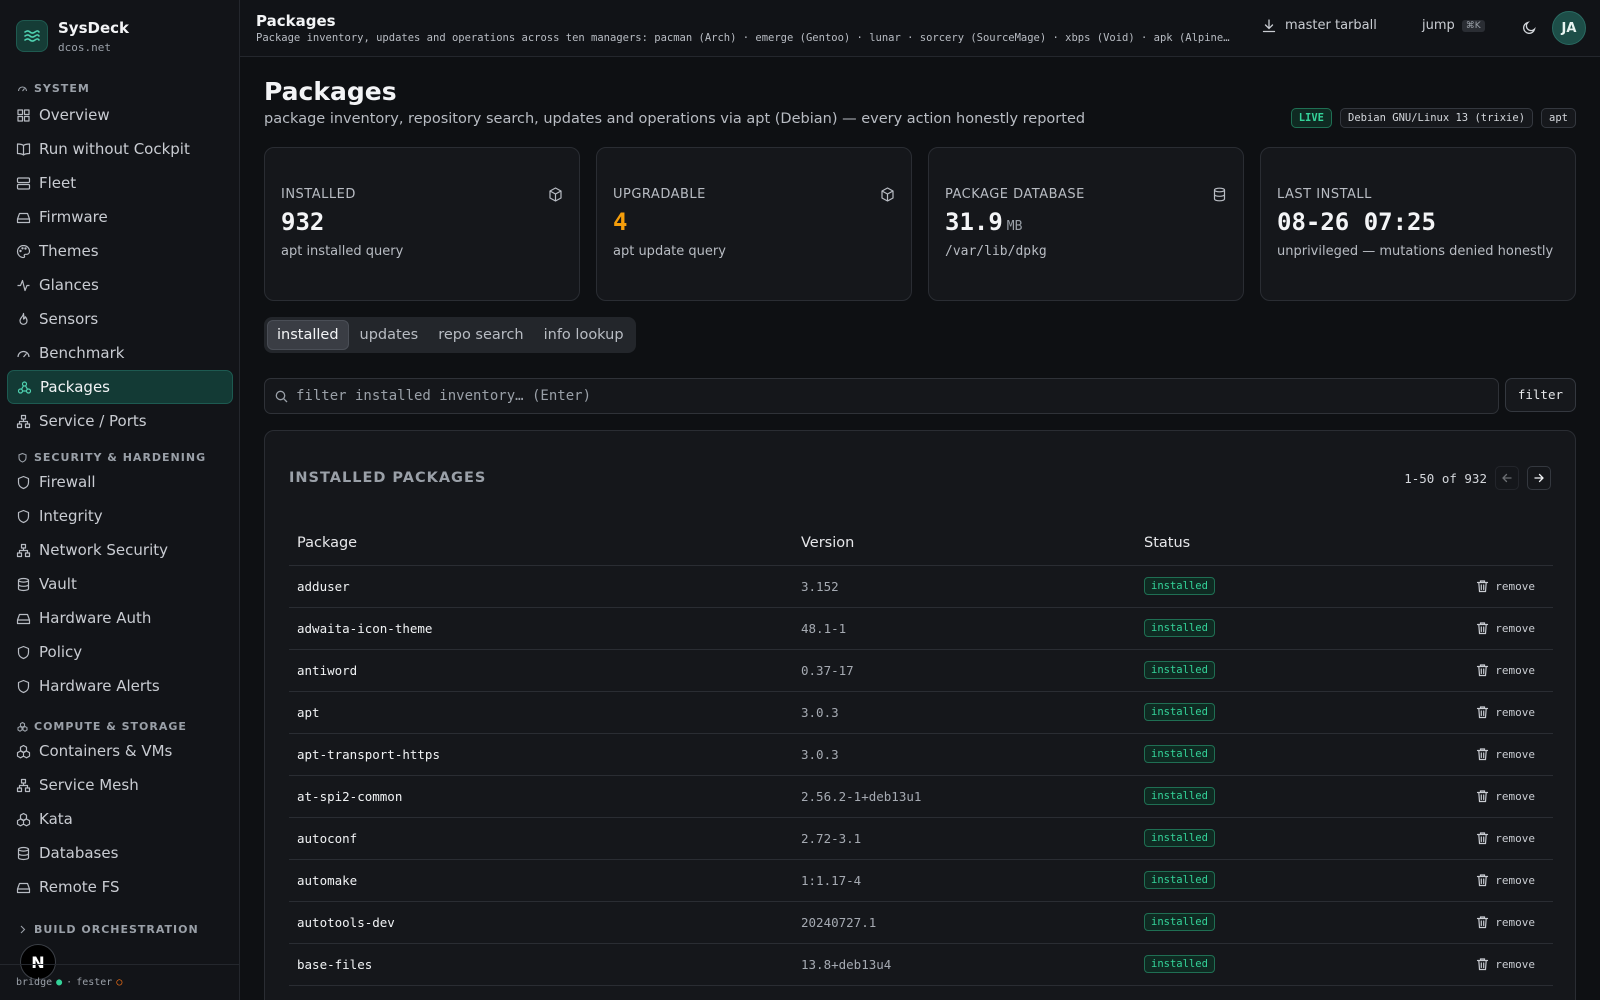 This screenshot has height=1000, width=1600. Describe the element at coordinates (84, 47) in the screenshot. I see `brand-host: dcos.net` at that location.